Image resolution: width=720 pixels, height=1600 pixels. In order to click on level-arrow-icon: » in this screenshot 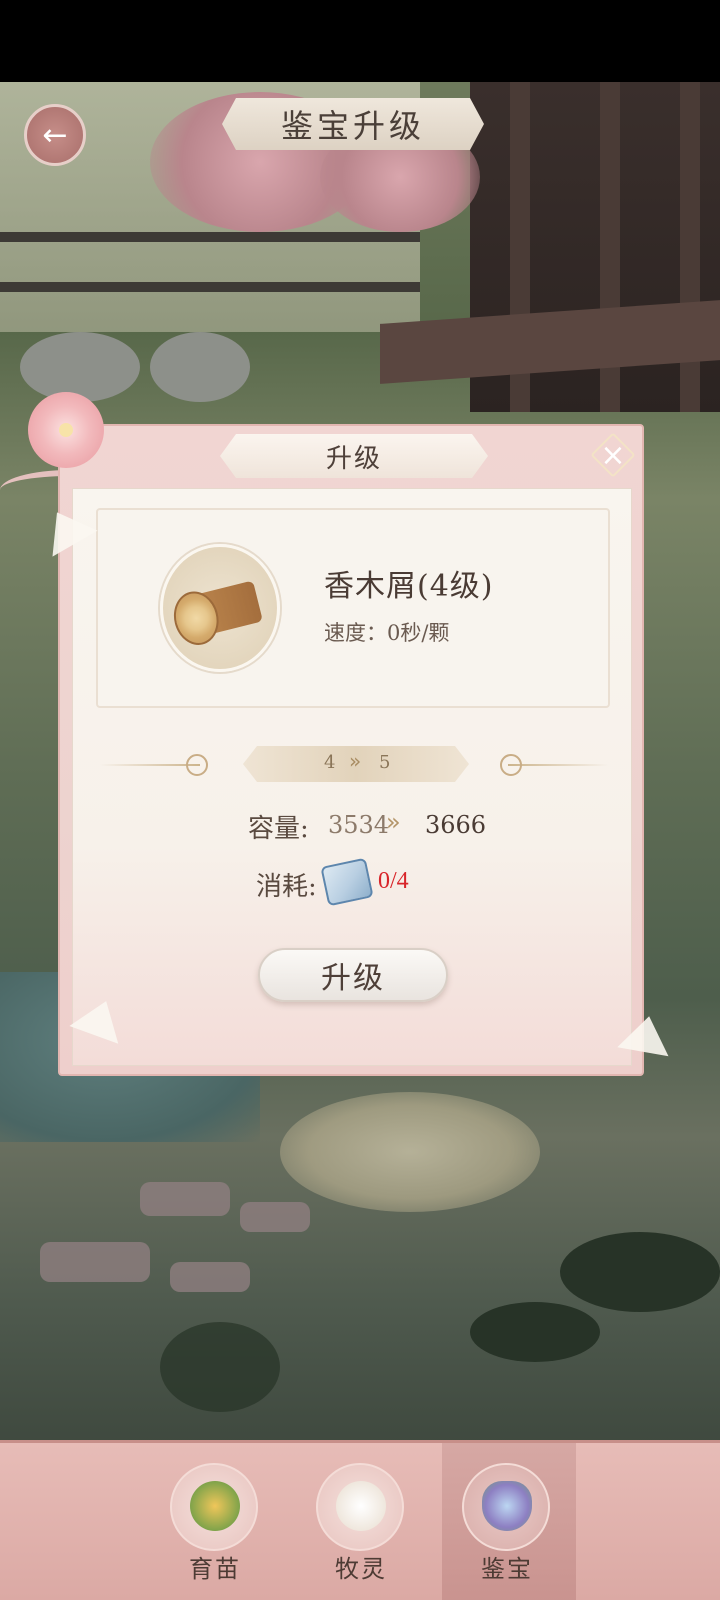, I will do `click(355, 761)`.